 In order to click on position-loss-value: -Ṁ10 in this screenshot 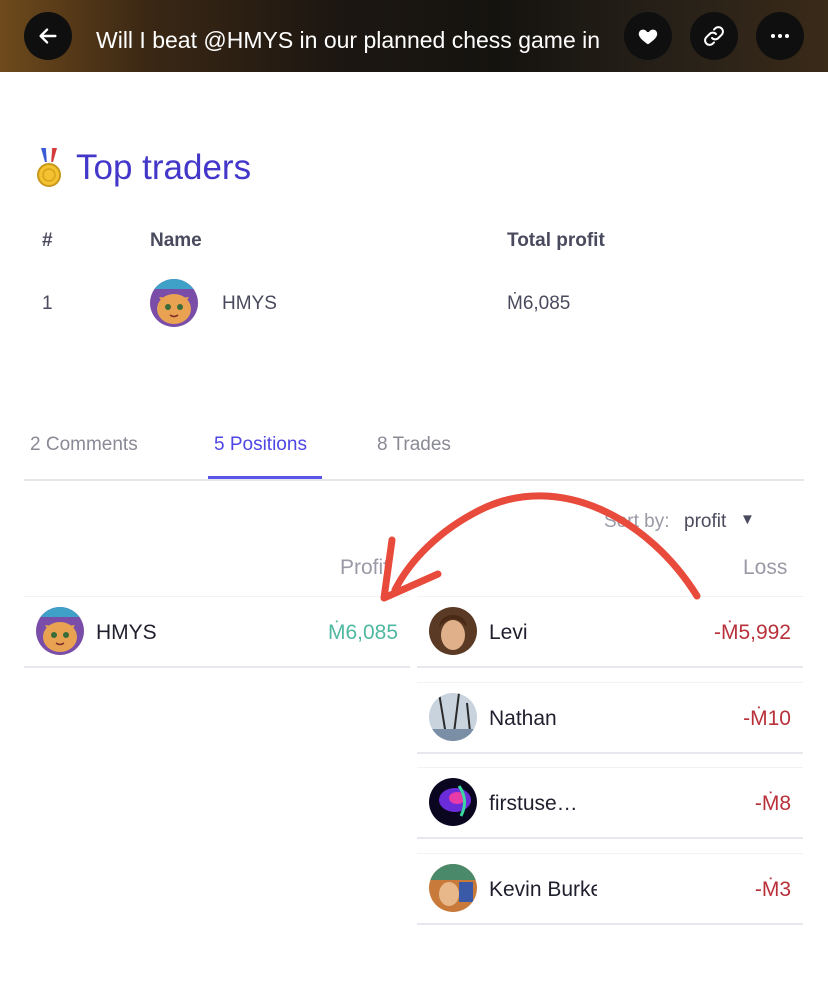, I will do `click(767, 718)`.